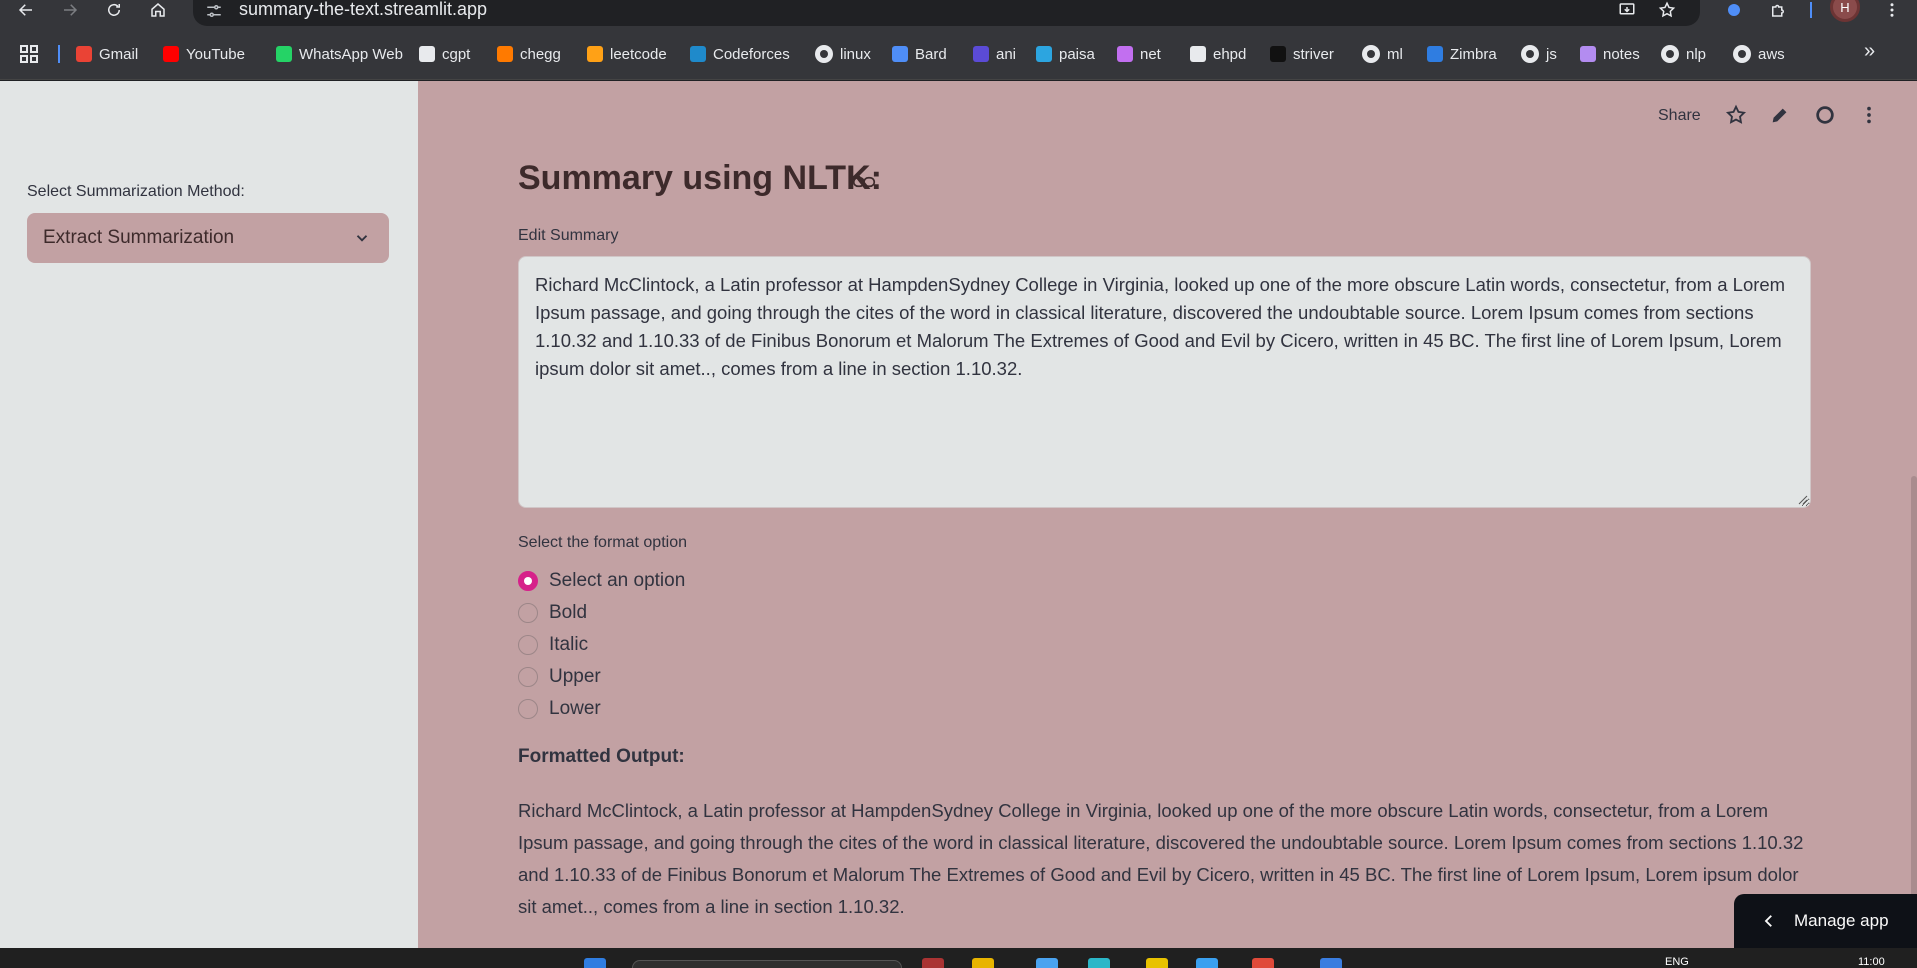  I want to click on radio-label: Select an option, so click(617, 580).